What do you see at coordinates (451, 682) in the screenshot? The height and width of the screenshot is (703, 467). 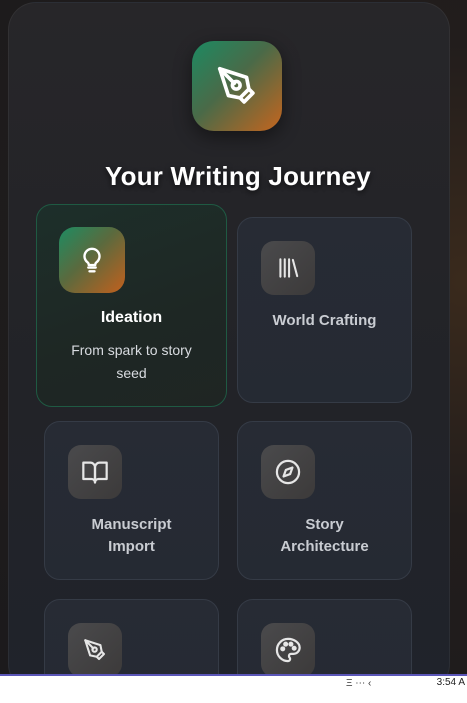 I see `taskbar-clock: 3:54 A` at bounding box center [451, 682].